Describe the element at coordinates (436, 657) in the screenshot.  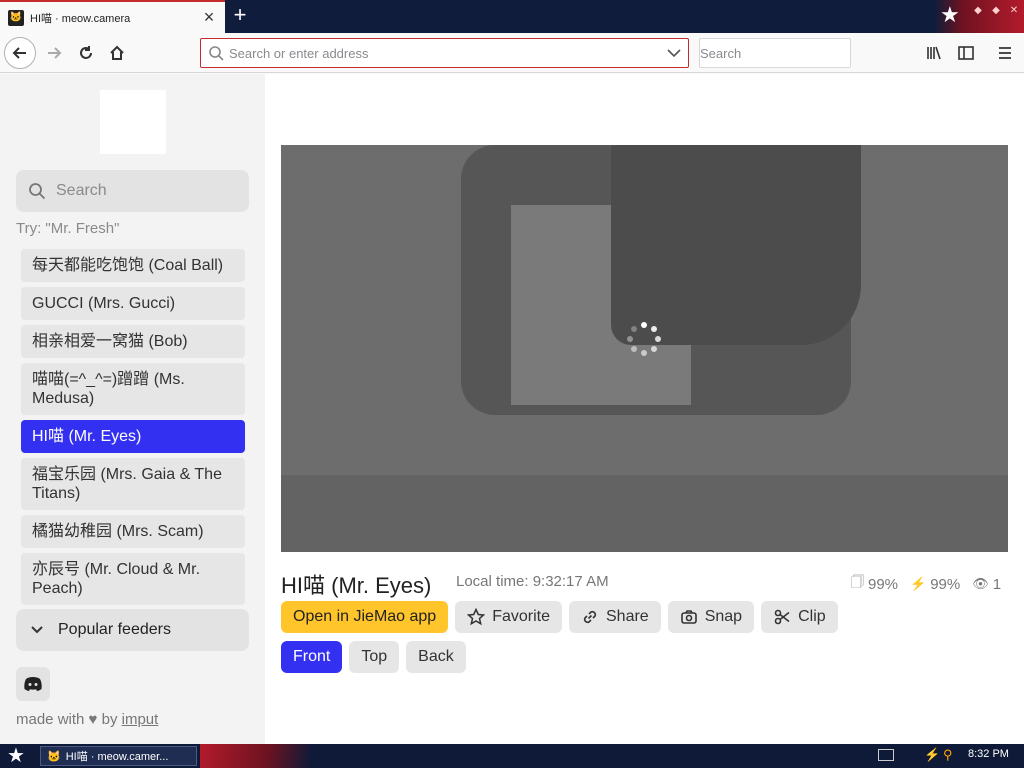
I see `view-button-back: Back` at that location.